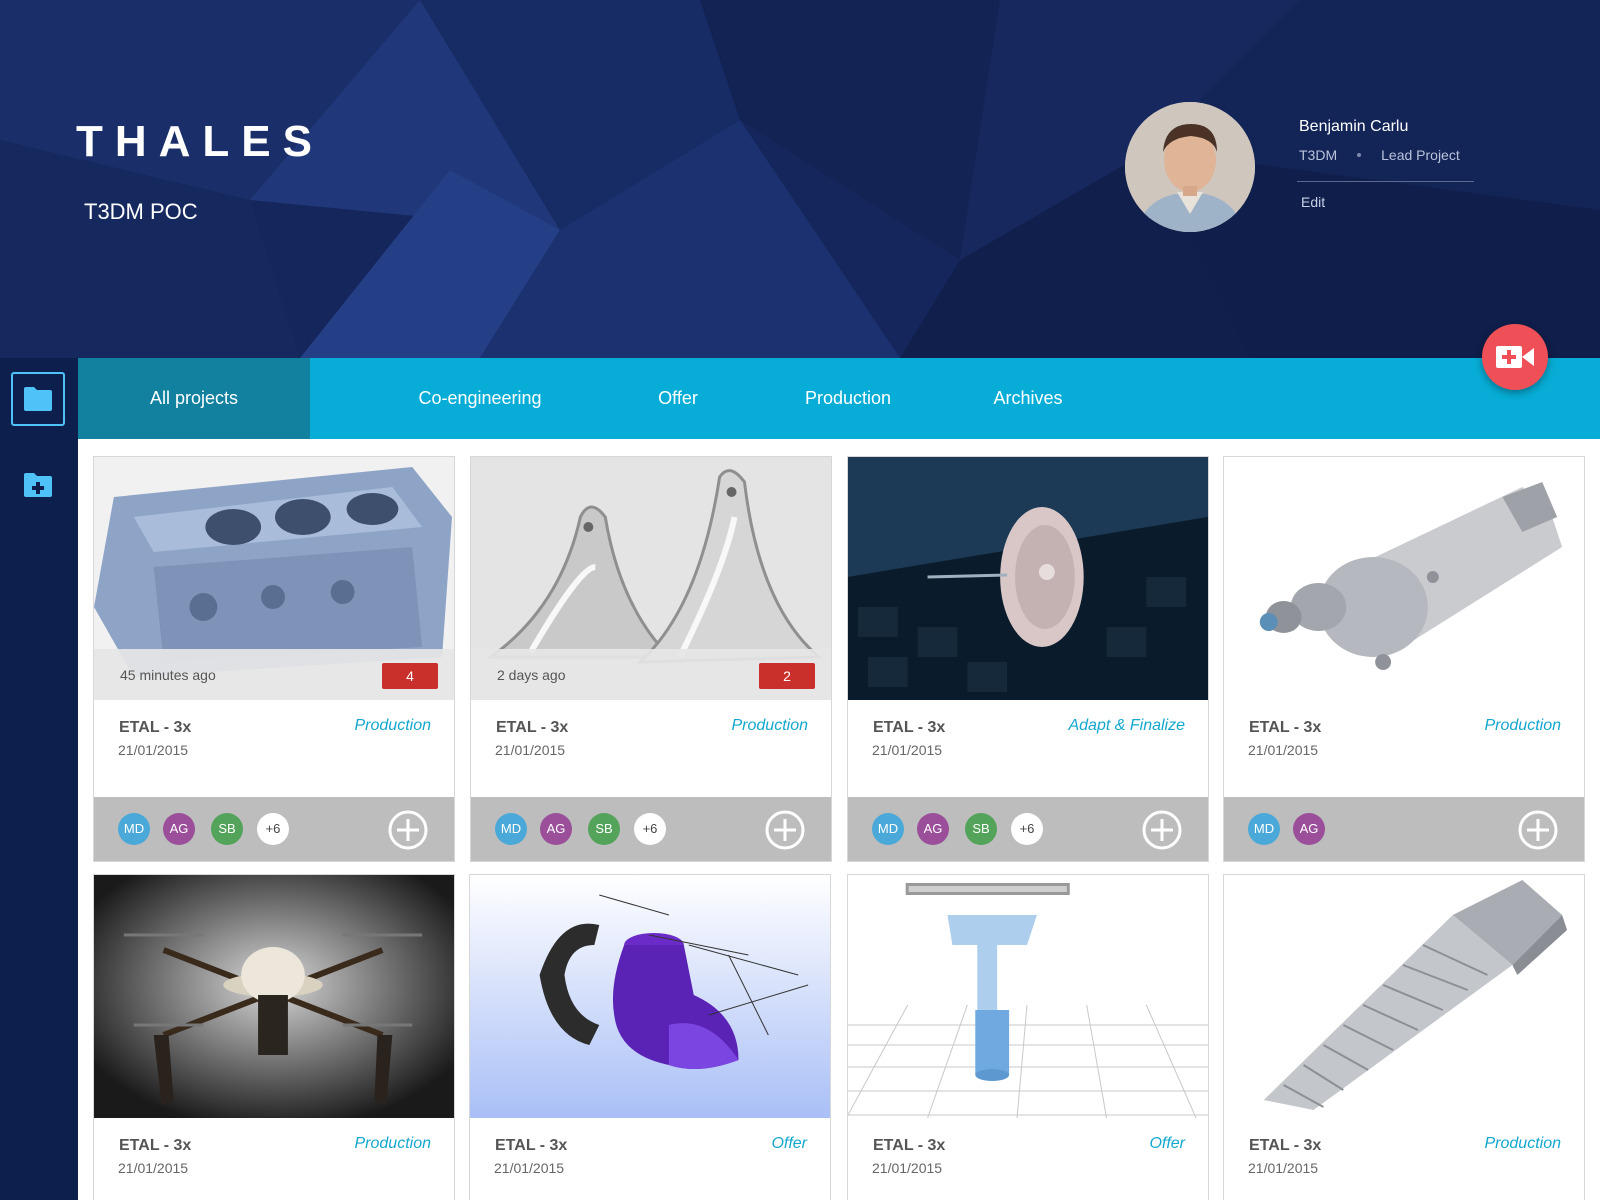 The image size is (1600, 1200). I want to click on project-card: ETAL - 3x Production 21/01/2015 MD AG, so click(1404, 659).